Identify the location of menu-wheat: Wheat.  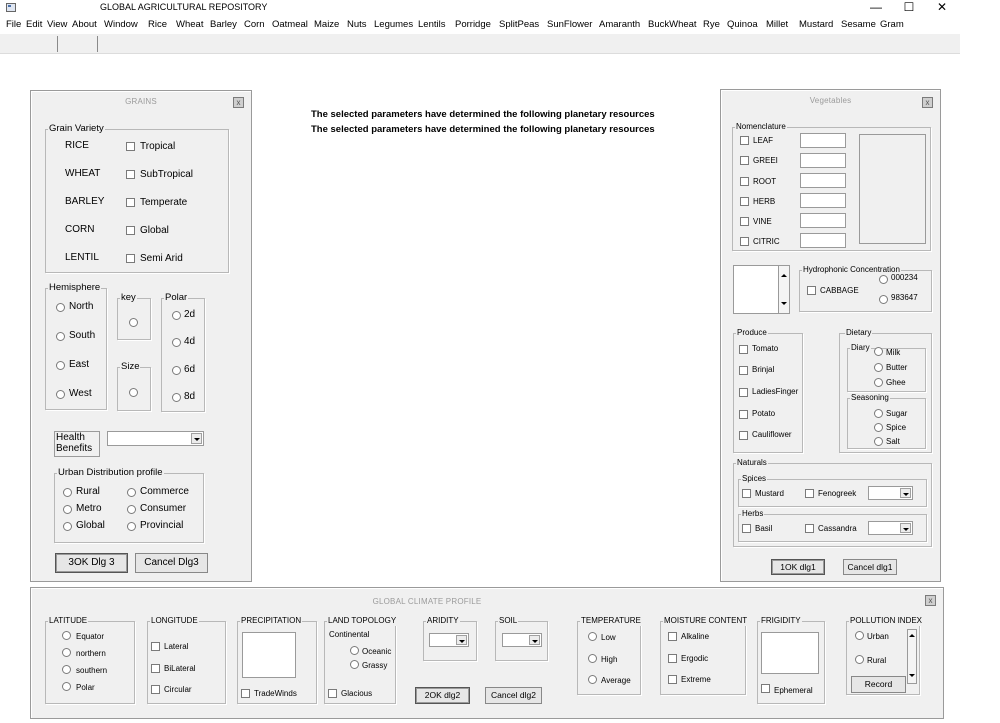
(189, 24).